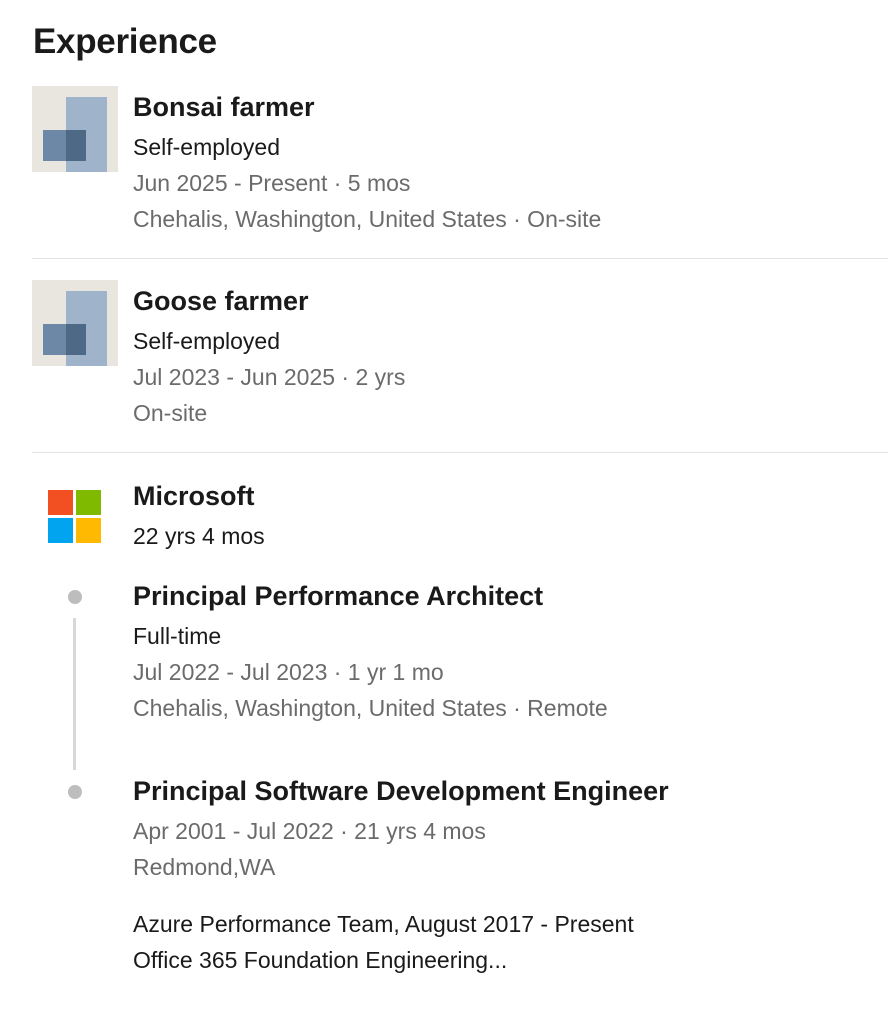  I want to click on date-range: Jun 2025 - Present · 5 mos, so click(272, 183).